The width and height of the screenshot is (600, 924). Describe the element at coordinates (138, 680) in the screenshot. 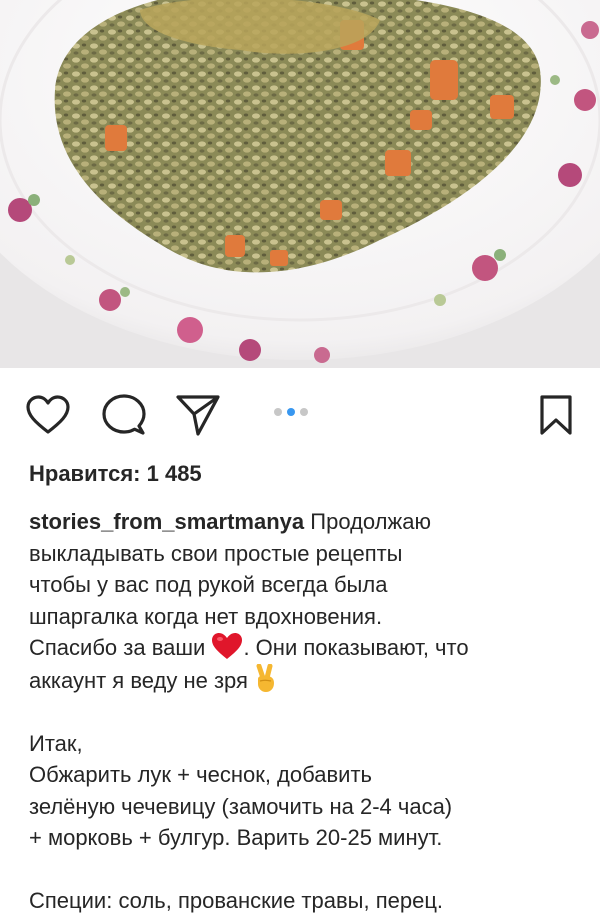

I see `caption-text: аккаунт я веду не зря` at that location.